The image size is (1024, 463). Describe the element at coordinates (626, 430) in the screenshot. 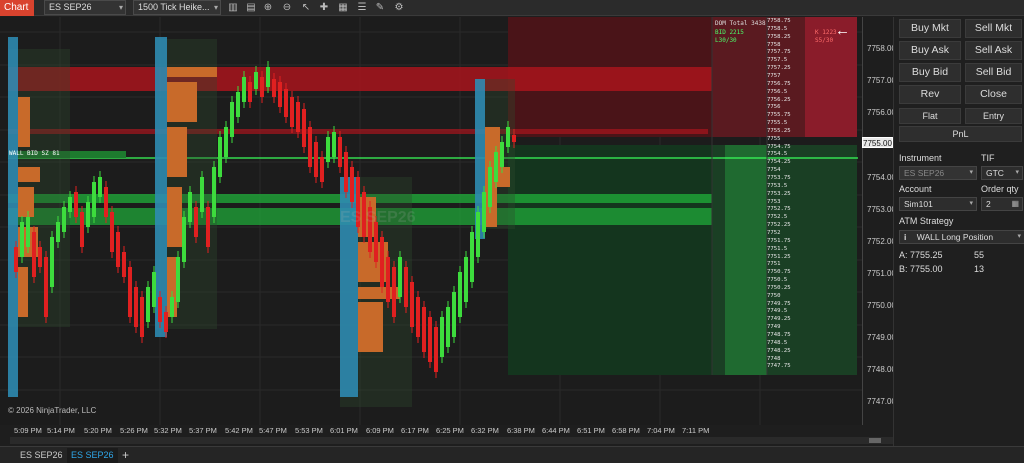

I see `x-tick: 6:58 PM` at that location.